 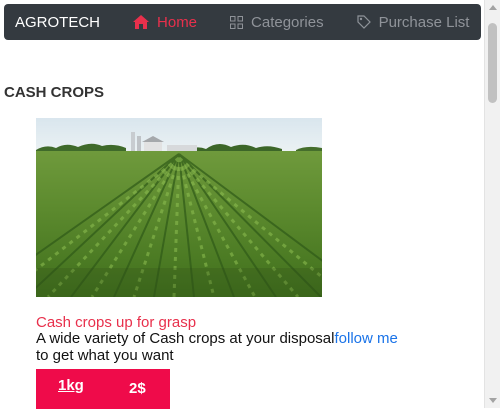 What do you see at coordinates (492, 63) in the screenshot?
I see `scroll-thumb` at bounding box center [492, 63].